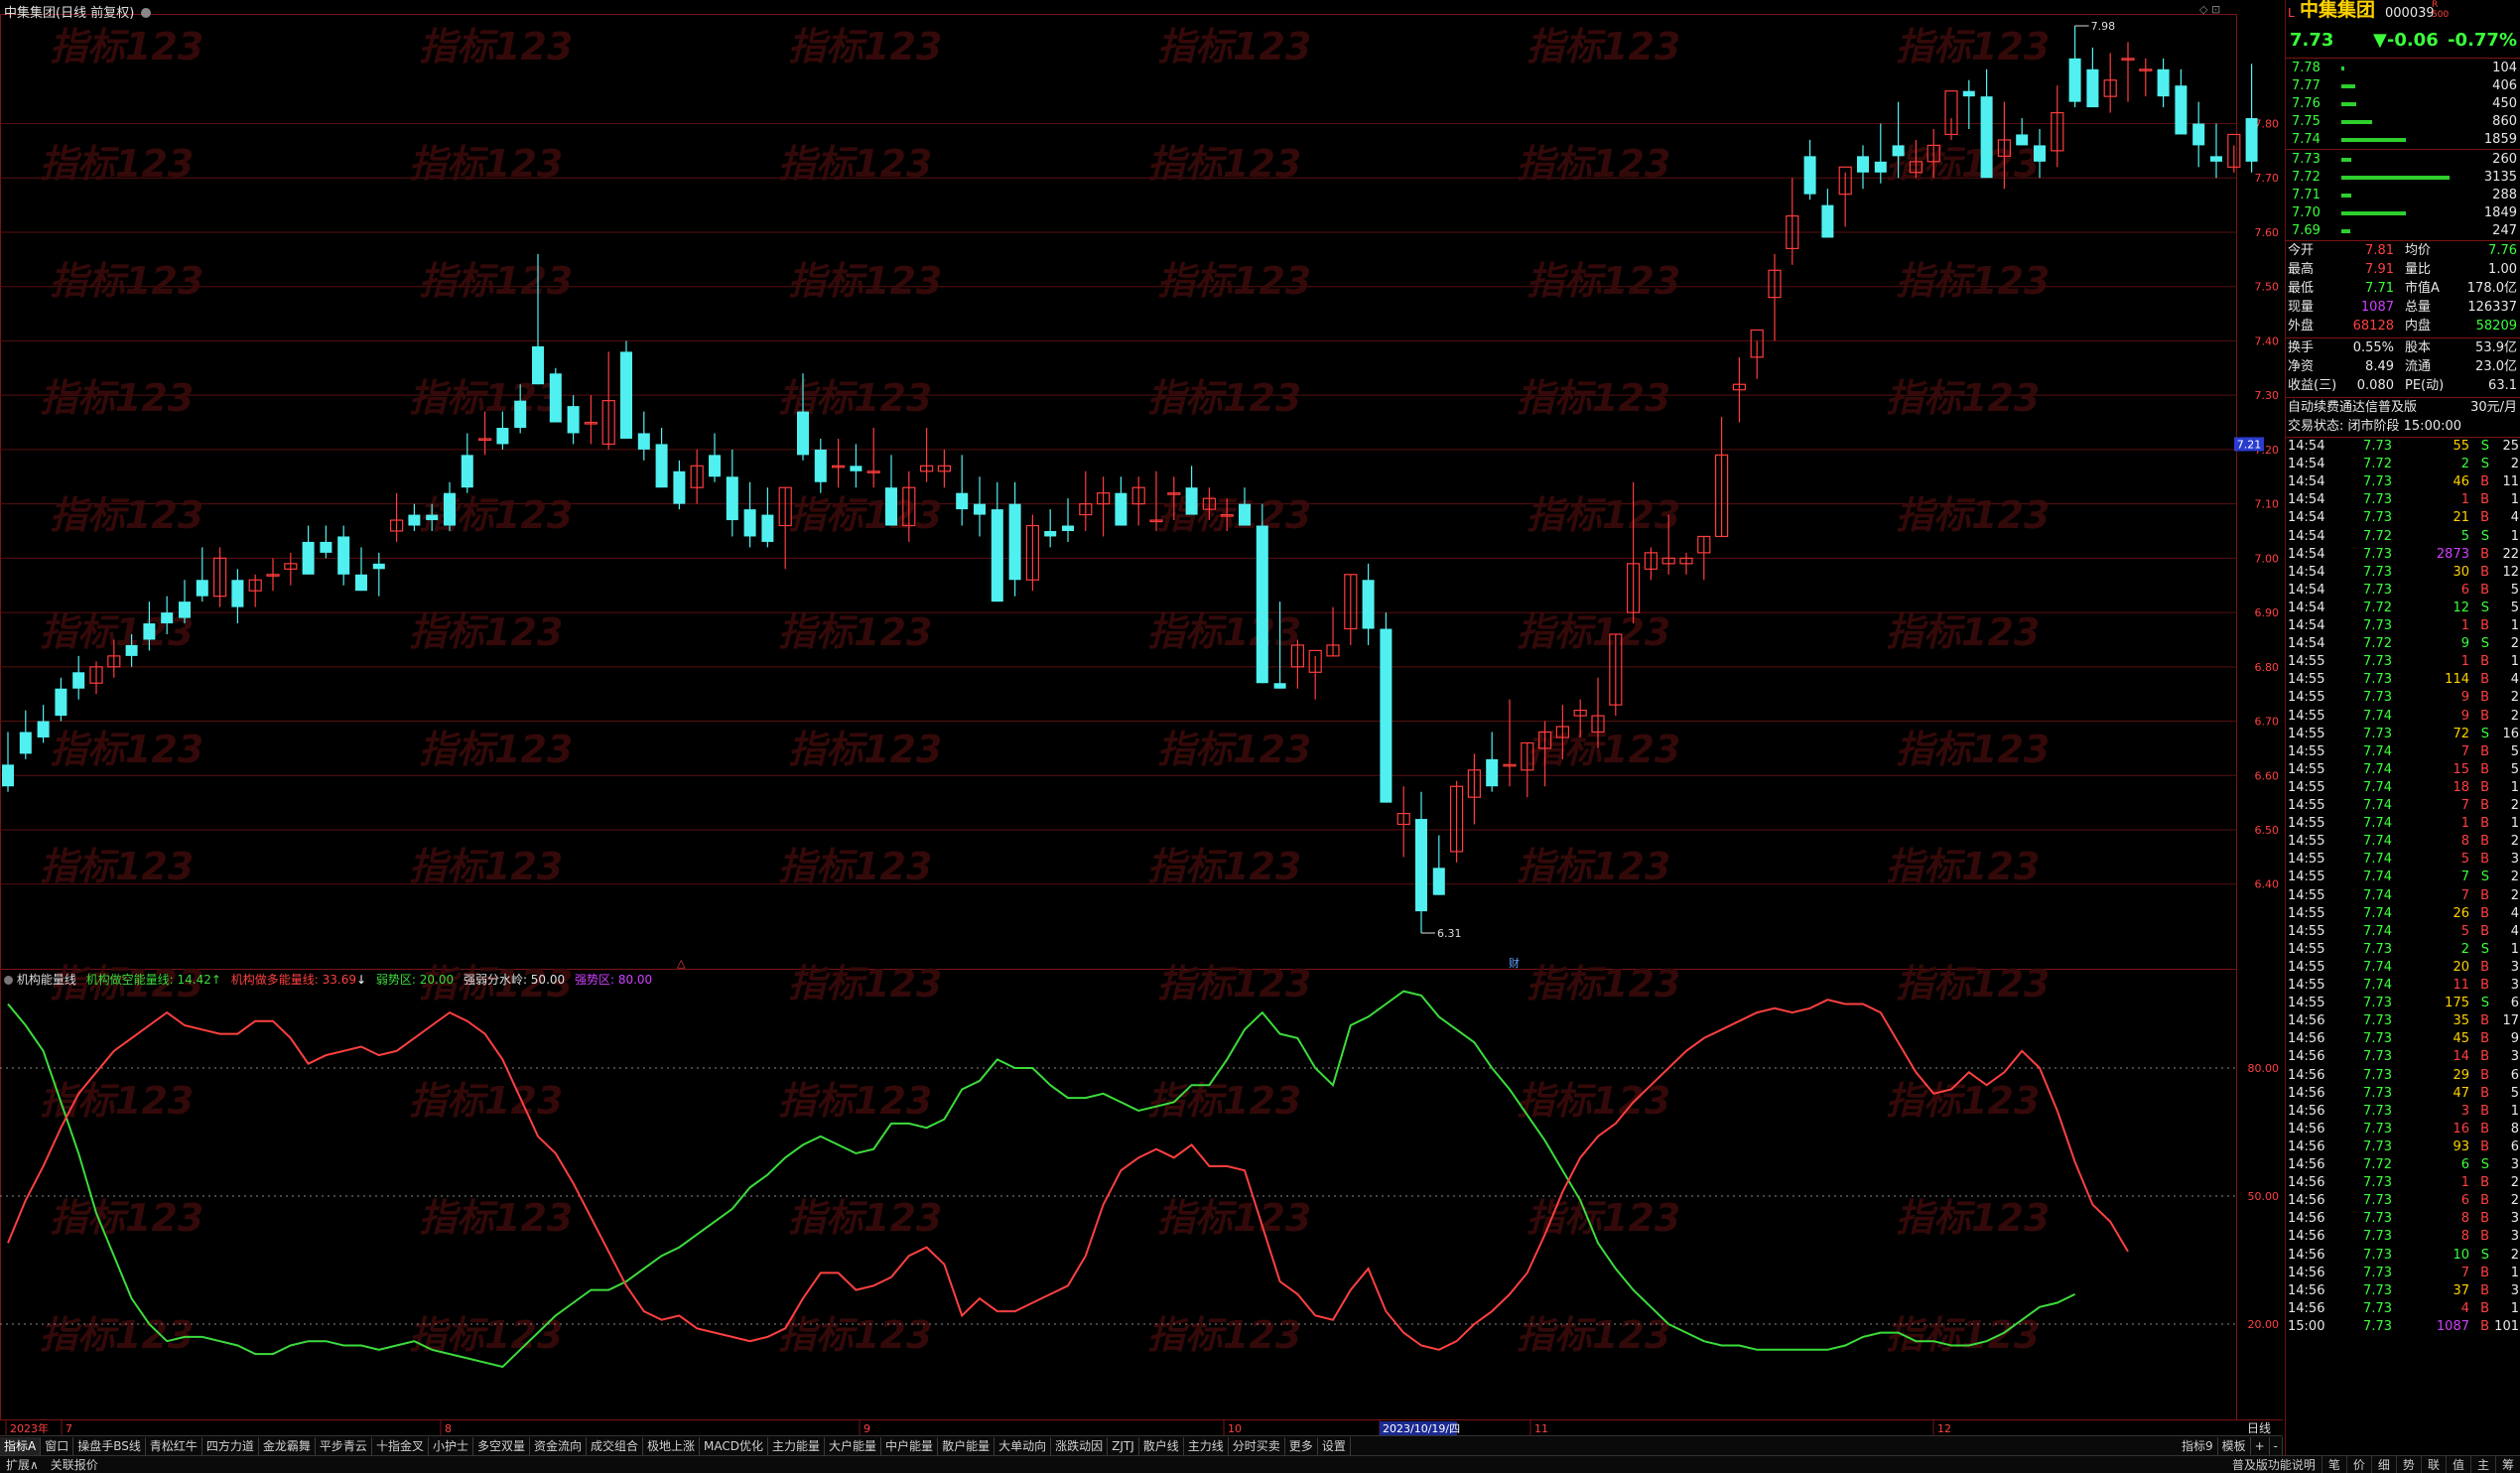  Describe the element at coordinates (1301, 1446) in the screenshot. I see `indicator-tab: 更多` at that location.